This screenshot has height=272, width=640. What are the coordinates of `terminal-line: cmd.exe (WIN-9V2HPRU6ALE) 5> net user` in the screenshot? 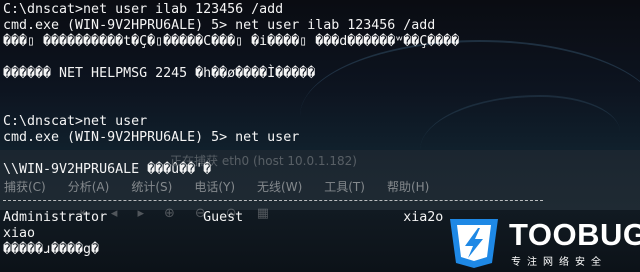 It's located at (151, 137).